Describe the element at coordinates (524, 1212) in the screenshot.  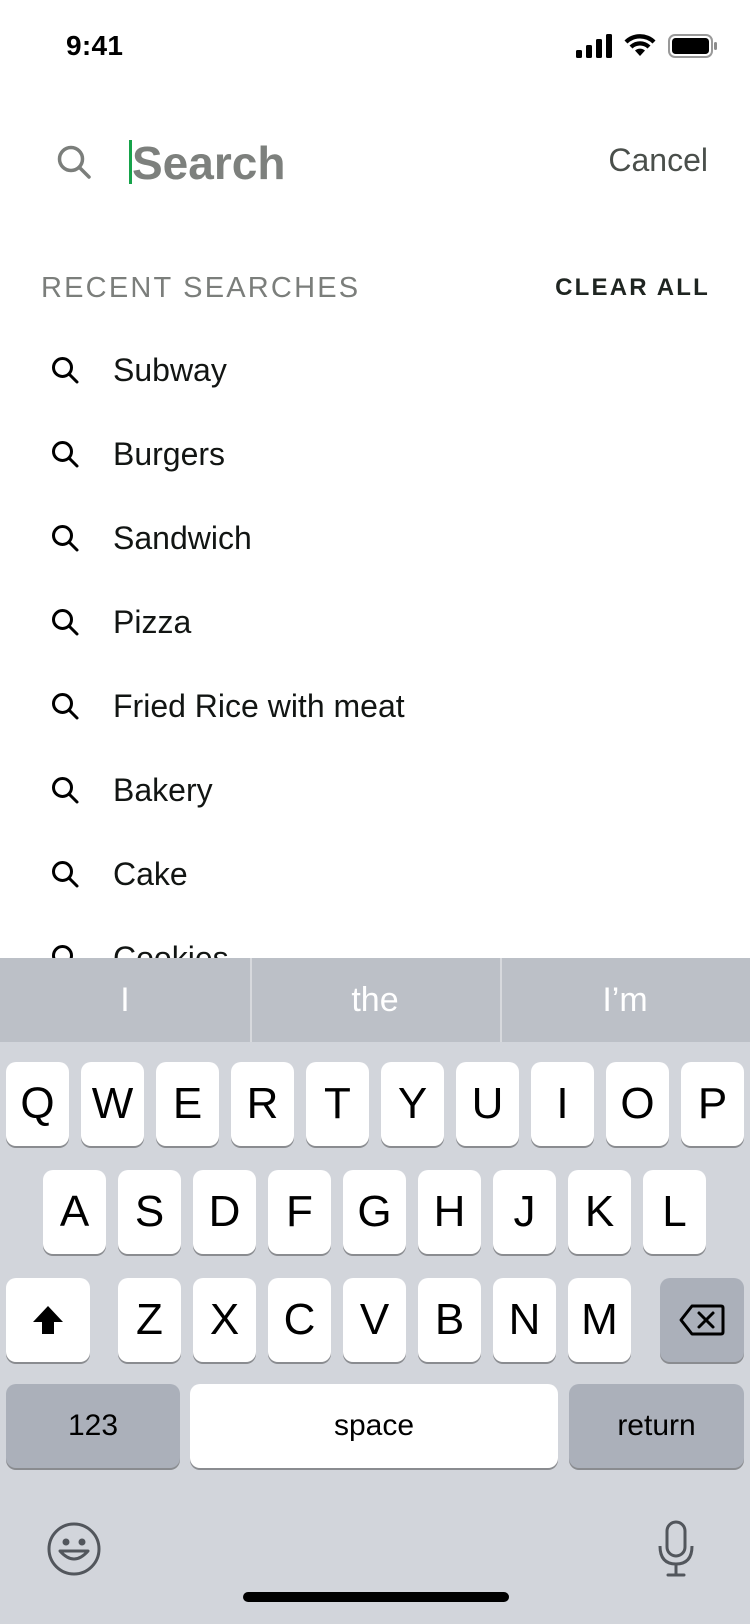
I see `key-j: J` at that location.